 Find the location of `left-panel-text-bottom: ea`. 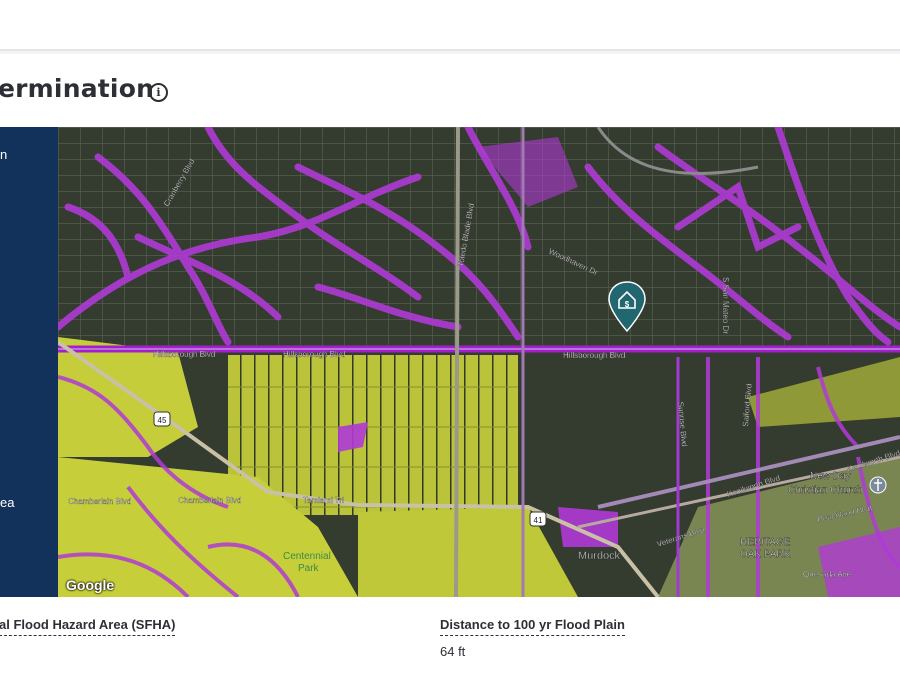

left-panel-text-bottom: ea is located at coordinates (7, 502).